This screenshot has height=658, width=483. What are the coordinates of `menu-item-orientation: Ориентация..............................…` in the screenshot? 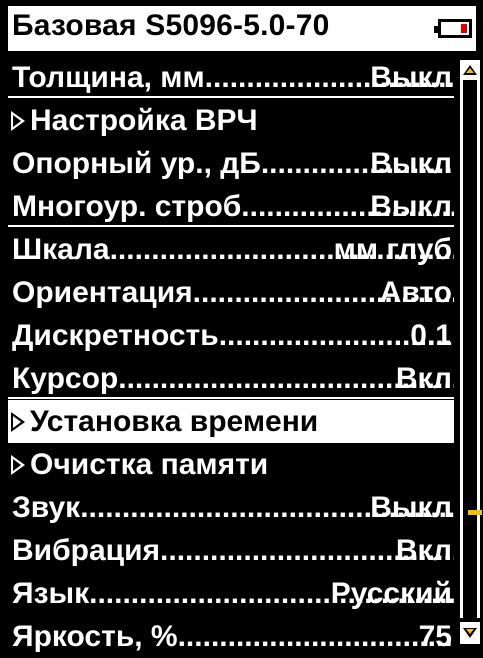 It's located at (231, 292).